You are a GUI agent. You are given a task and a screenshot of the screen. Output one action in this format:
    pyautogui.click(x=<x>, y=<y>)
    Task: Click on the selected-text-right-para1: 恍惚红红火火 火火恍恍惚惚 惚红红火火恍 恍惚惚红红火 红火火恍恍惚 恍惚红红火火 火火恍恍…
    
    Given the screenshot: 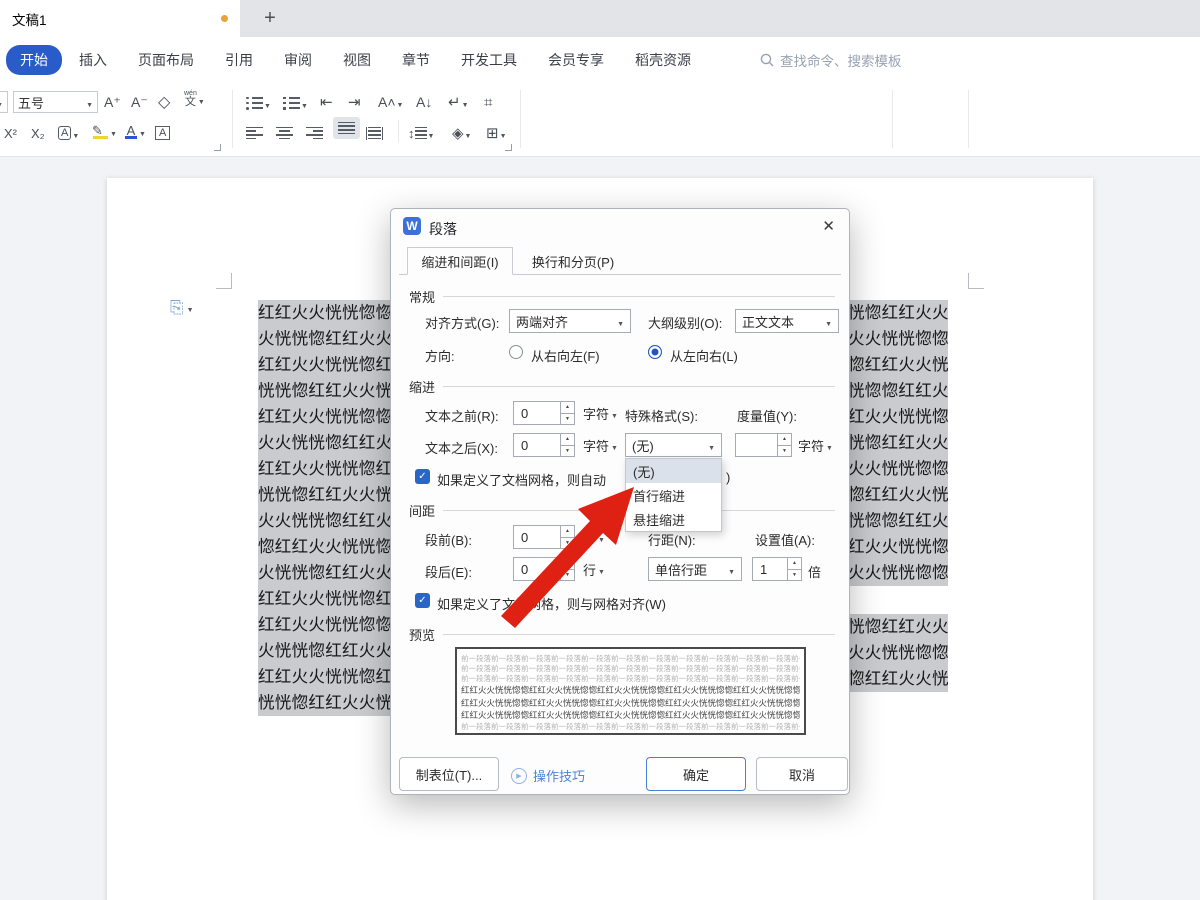 What is the action you would take?
    pyautogui.click(x=898, y=443)
    